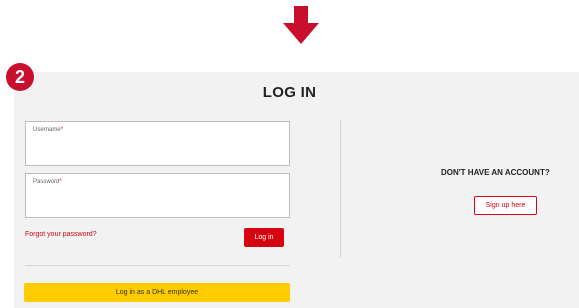  What do you see at coordinates (157, 150) in the screenshot?
I see `username-input` at bounding box center [157, 150].